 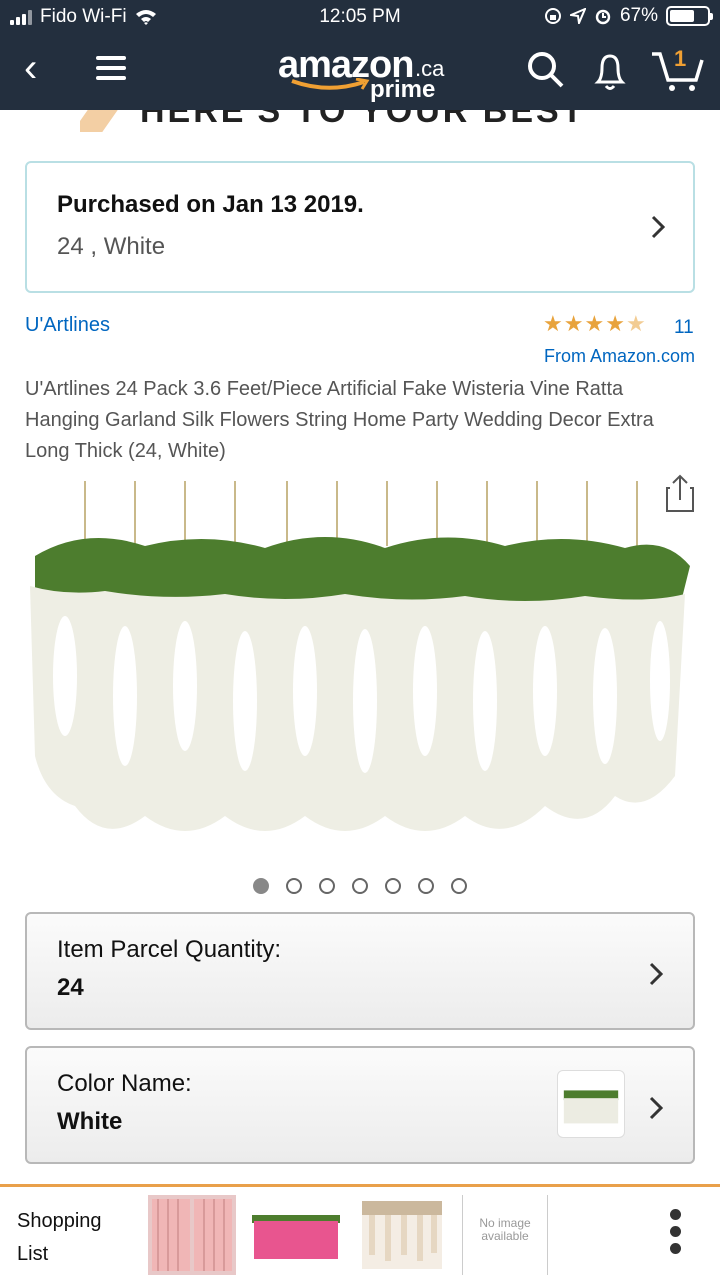 What do you see at coordinates (403, 89) in the screenshot?
I see `logo-prime: prime` at bounding box center [403, 89].